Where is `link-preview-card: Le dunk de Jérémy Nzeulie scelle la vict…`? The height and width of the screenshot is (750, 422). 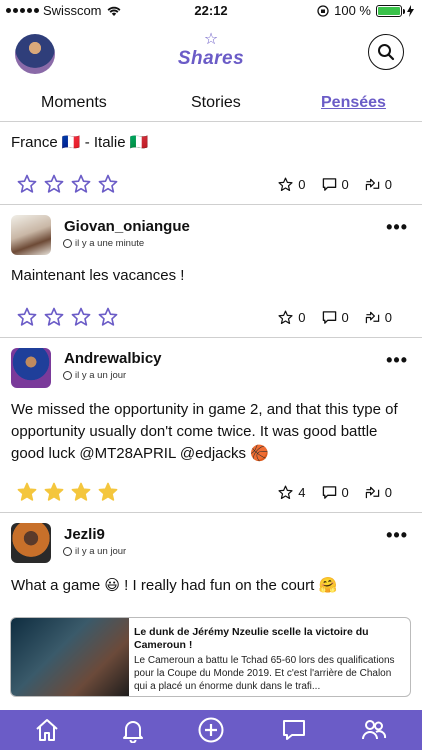
link-preview-card: Le dunk de Jérémy Nzeulie scelle la vict… is located at coordinates (210, 657).